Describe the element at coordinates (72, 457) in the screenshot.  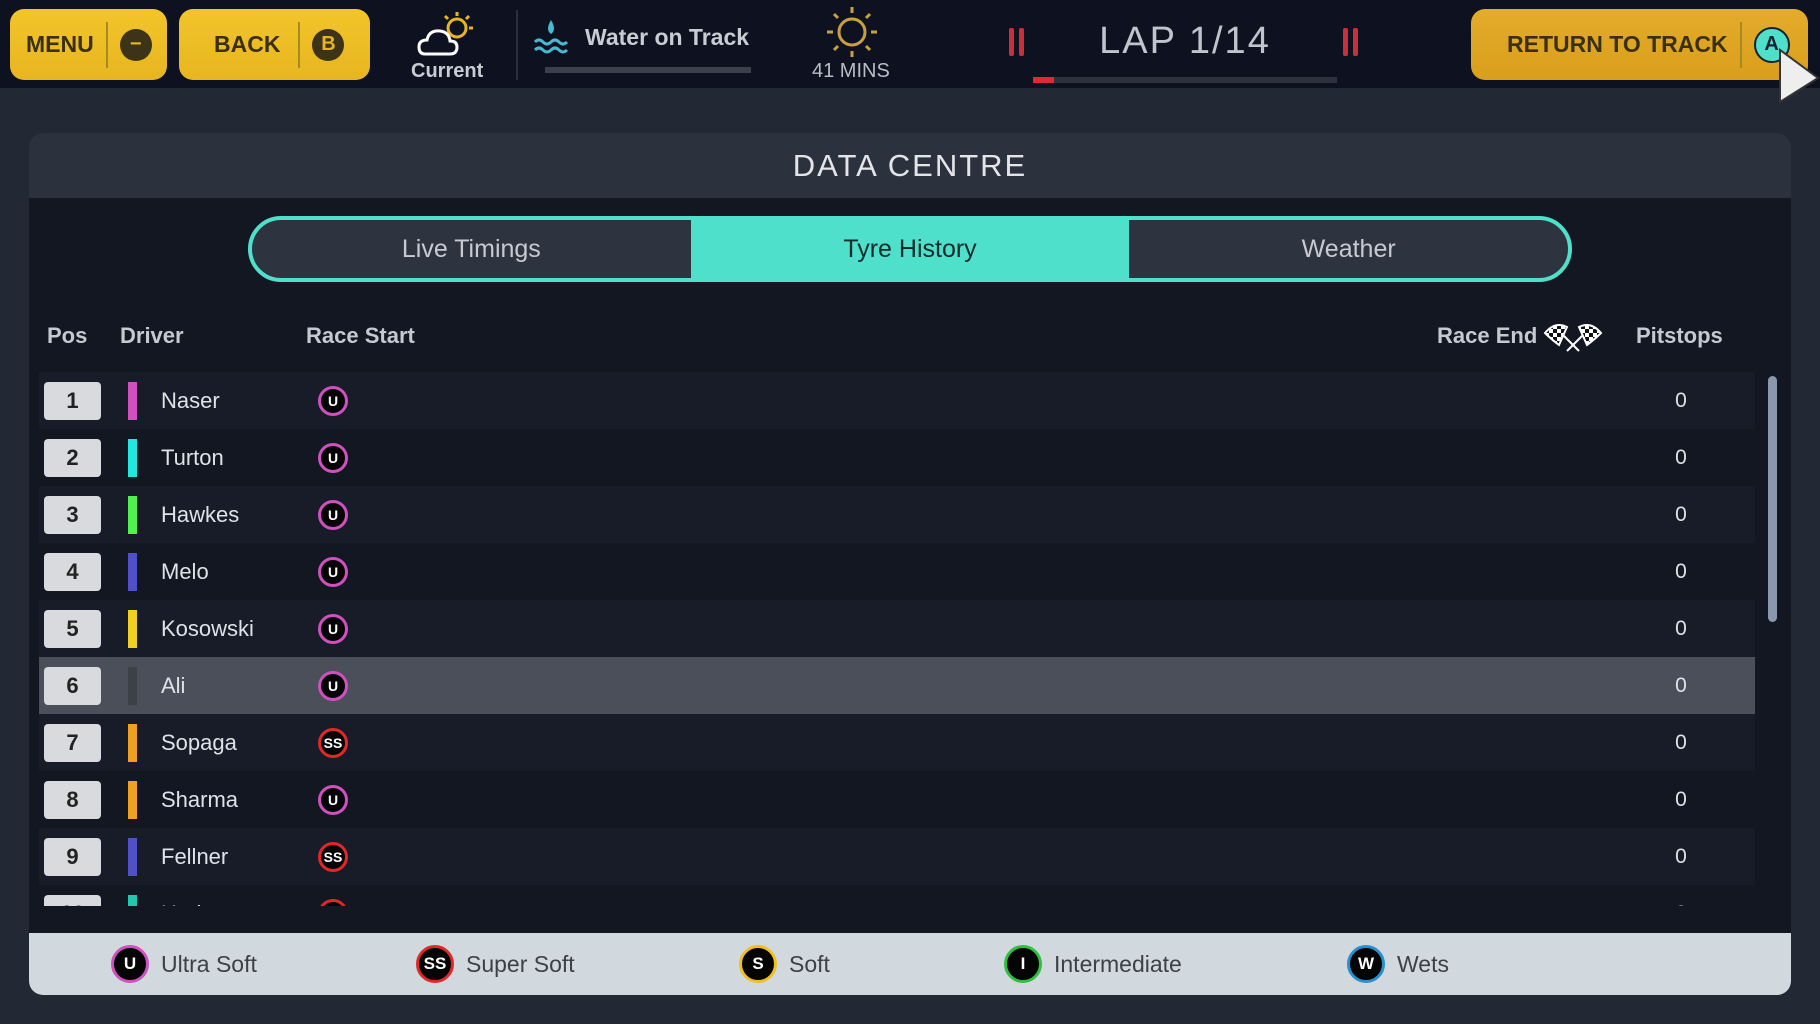
I see `position-badge: 2` at that location.